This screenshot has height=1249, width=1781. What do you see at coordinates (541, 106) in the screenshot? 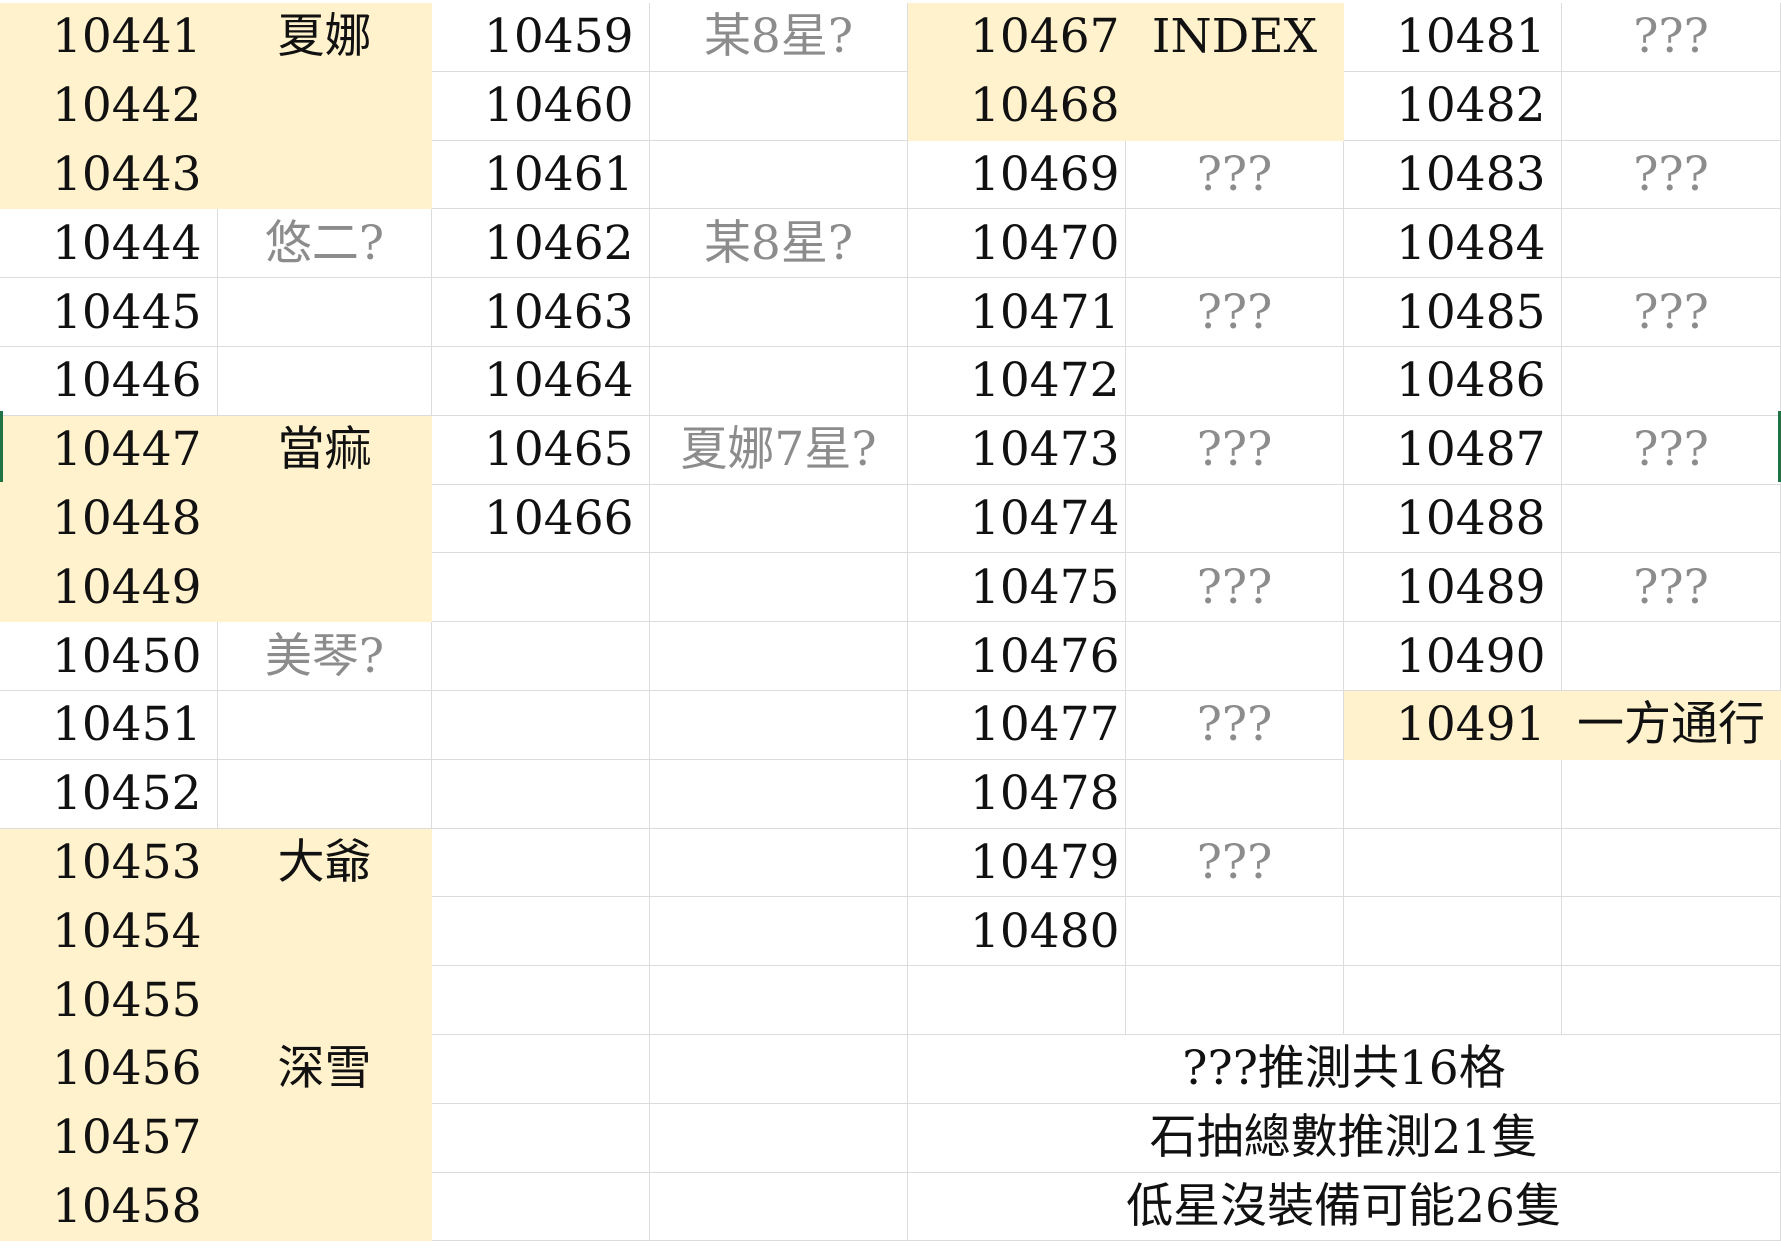
I see `id-cell: 10460` at bounding box center [541, 106].